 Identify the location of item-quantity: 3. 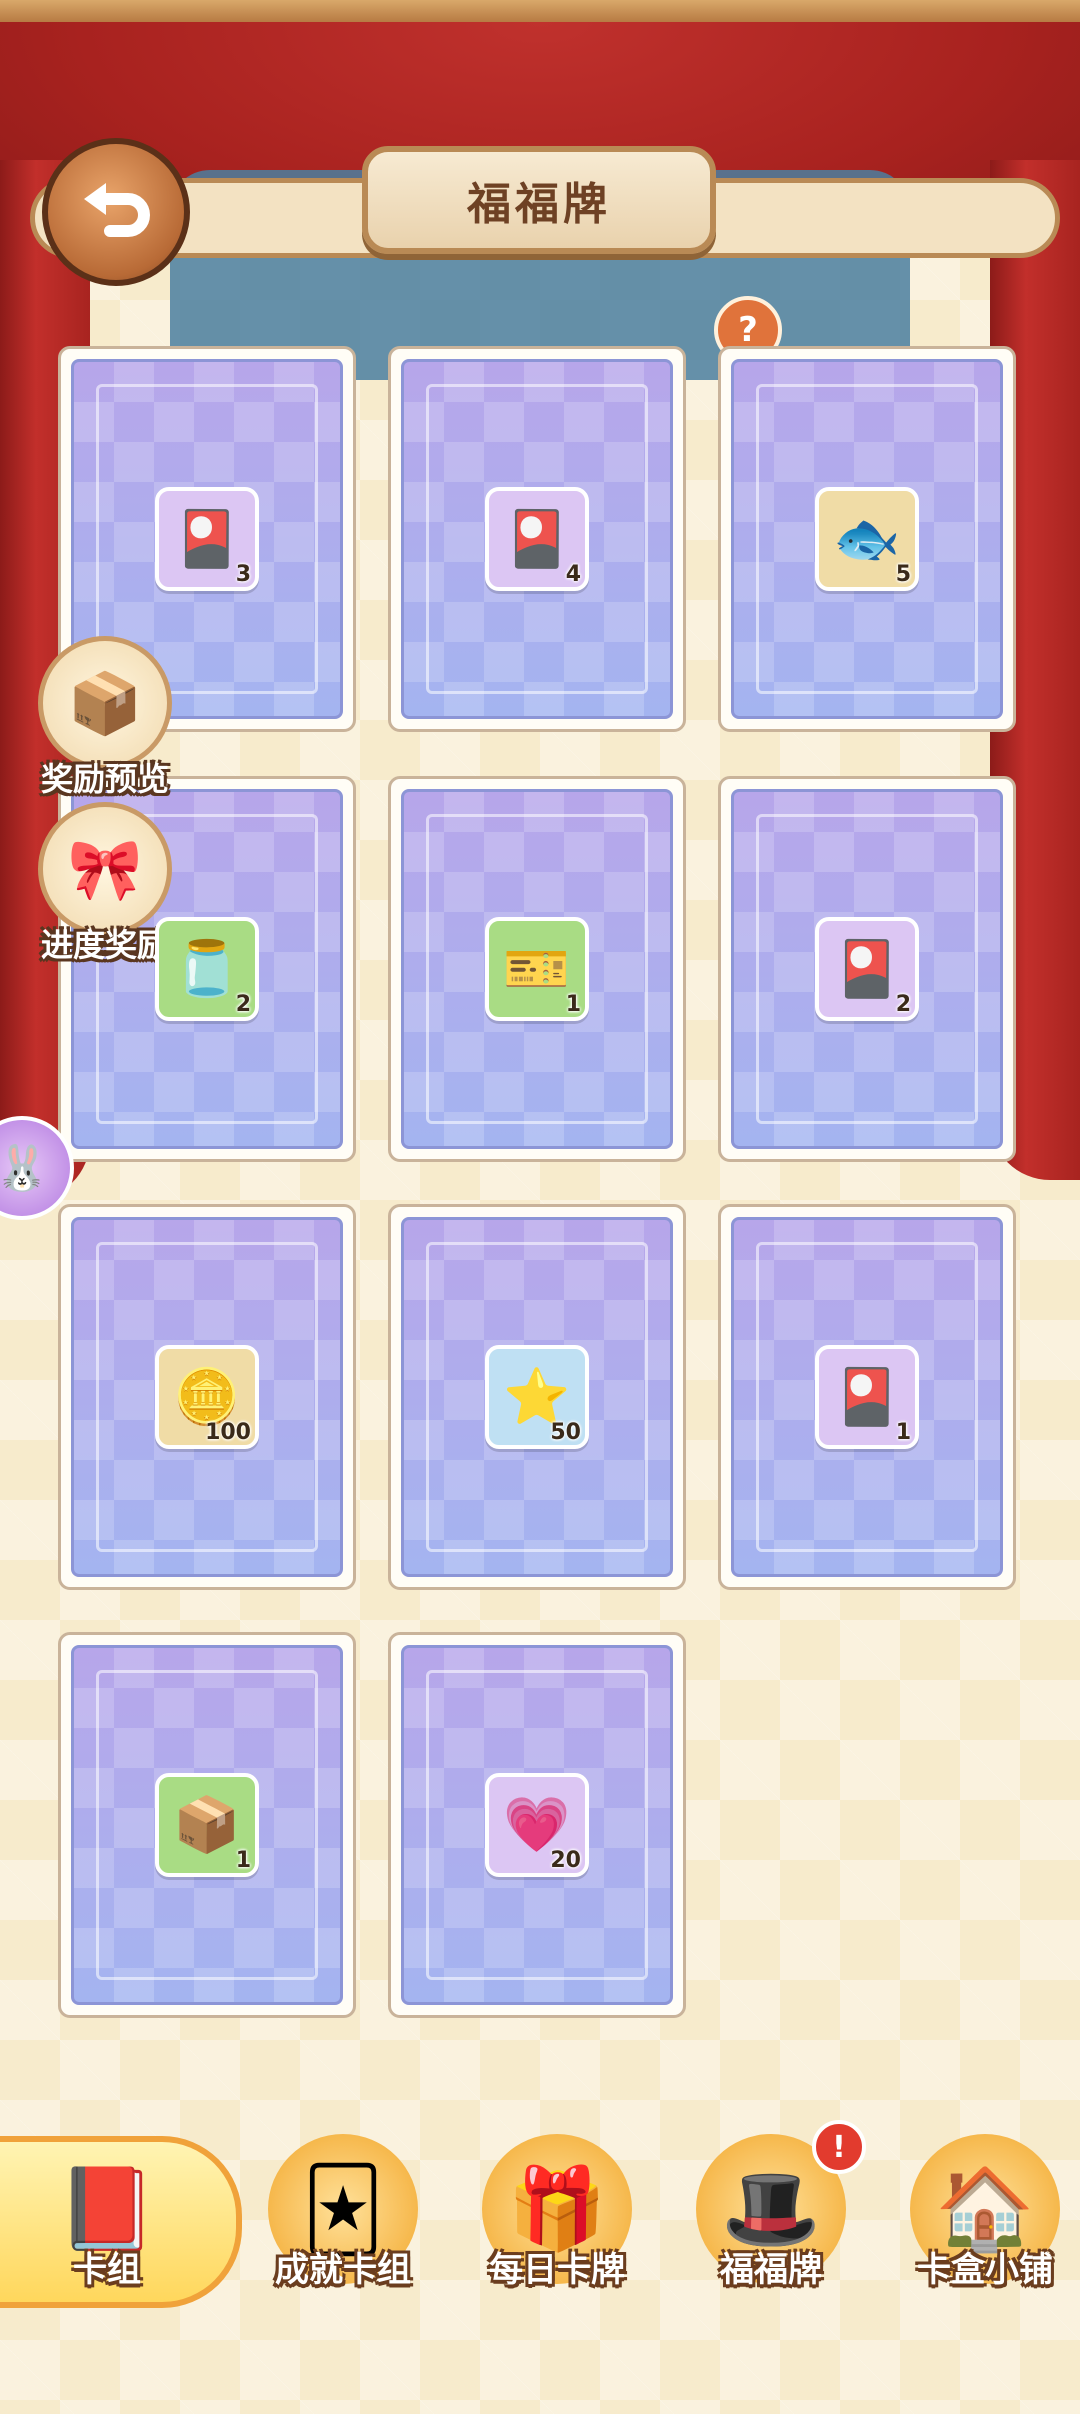
(243, 574).